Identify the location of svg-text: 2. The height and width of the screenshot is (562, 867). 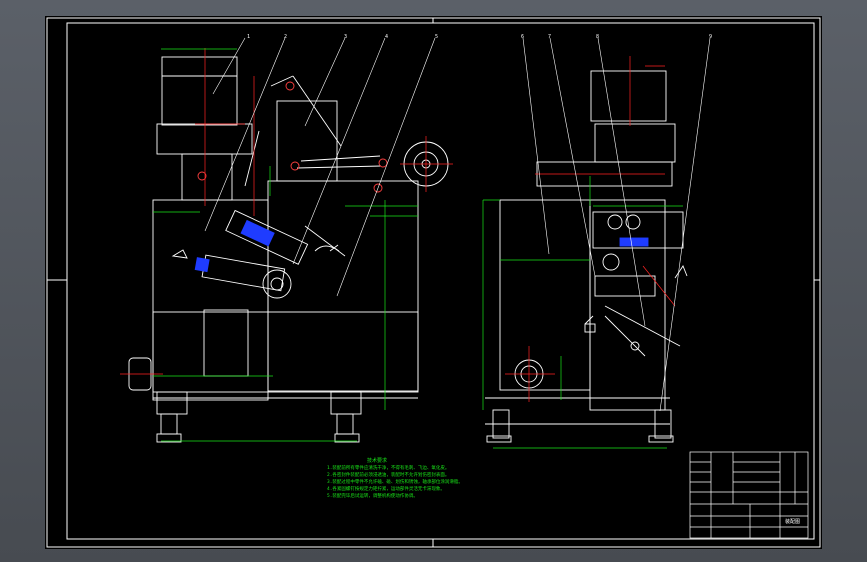
(285, 37).